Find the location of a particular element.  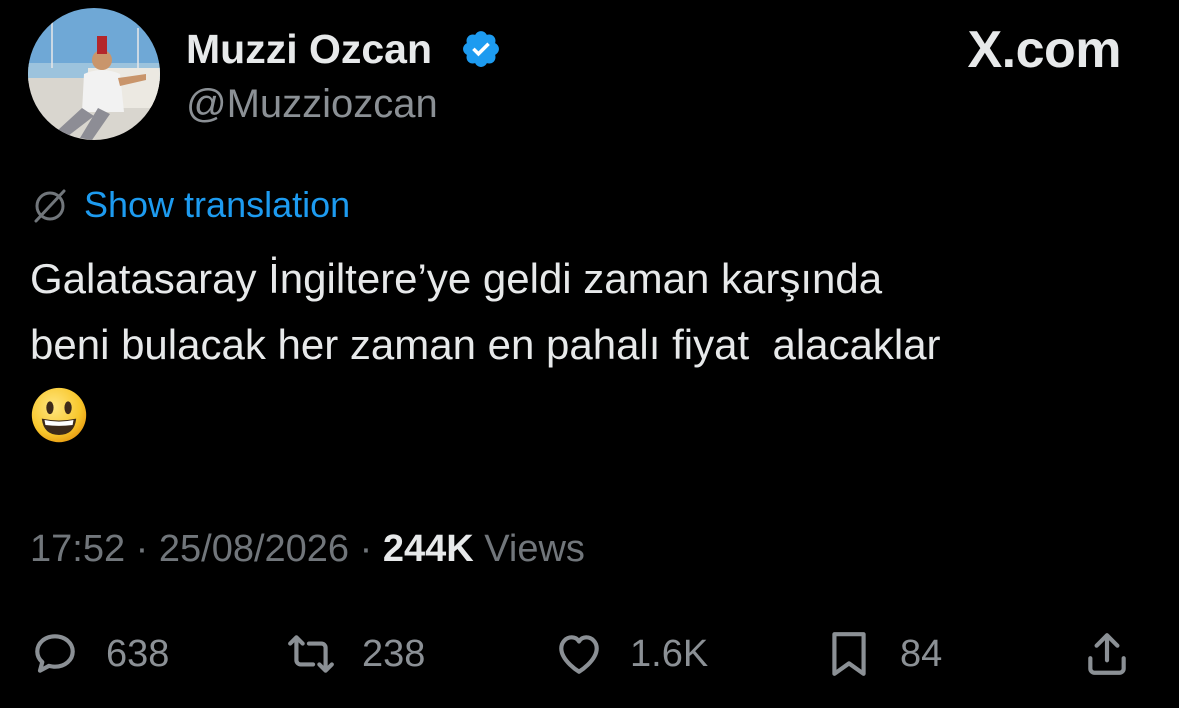

globe-slash-icon is located at coordinates (50, 206).